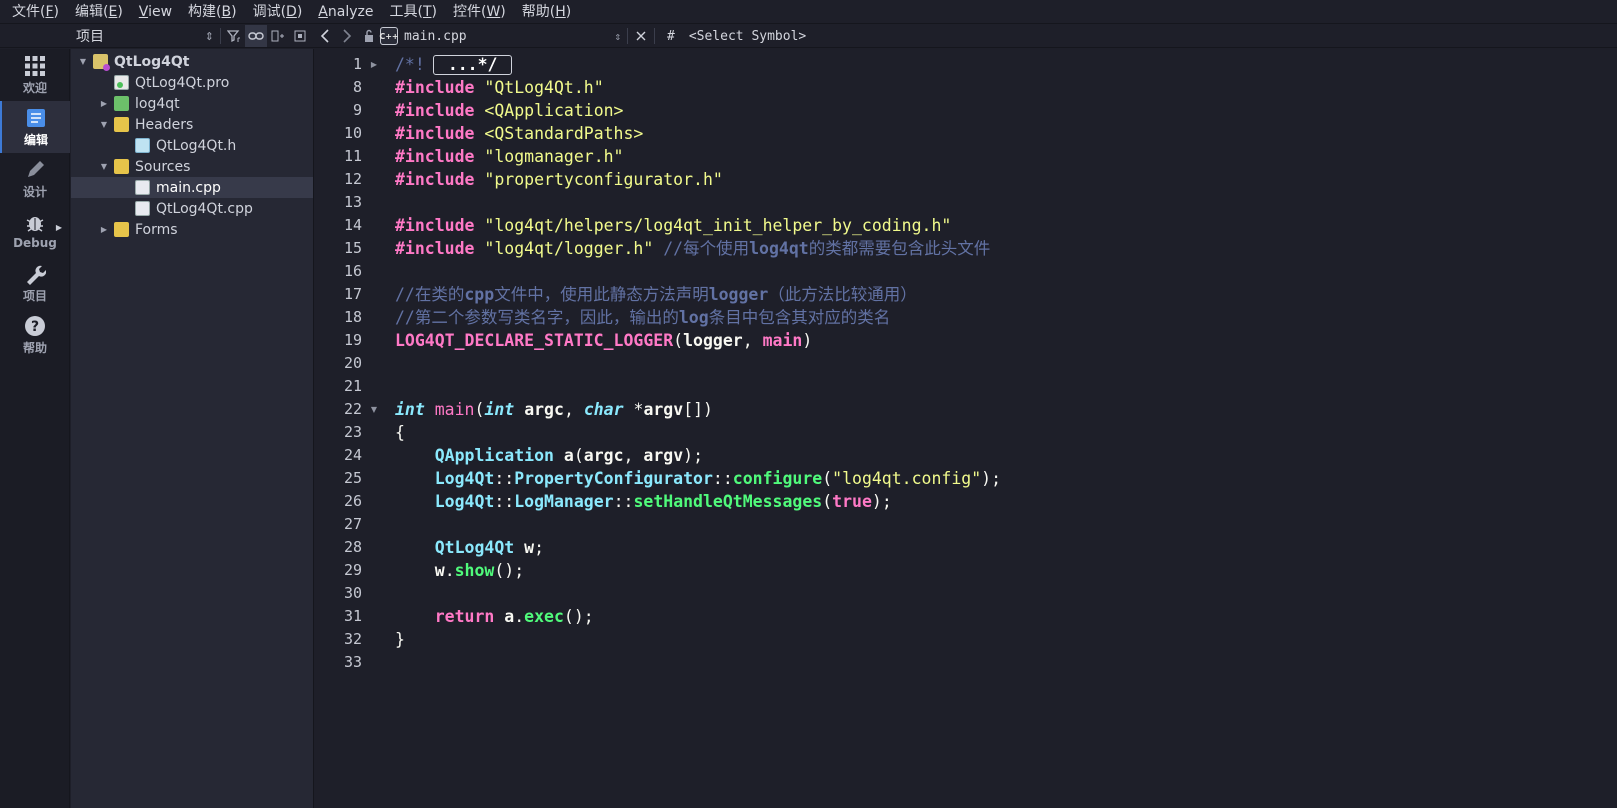 The width and height of the screenshot is (1617, 808). What do you see at coordinates (546, 12) in the screenshot?
I see `menu-item: 帮助(H)` at bounding box center [546, 12].